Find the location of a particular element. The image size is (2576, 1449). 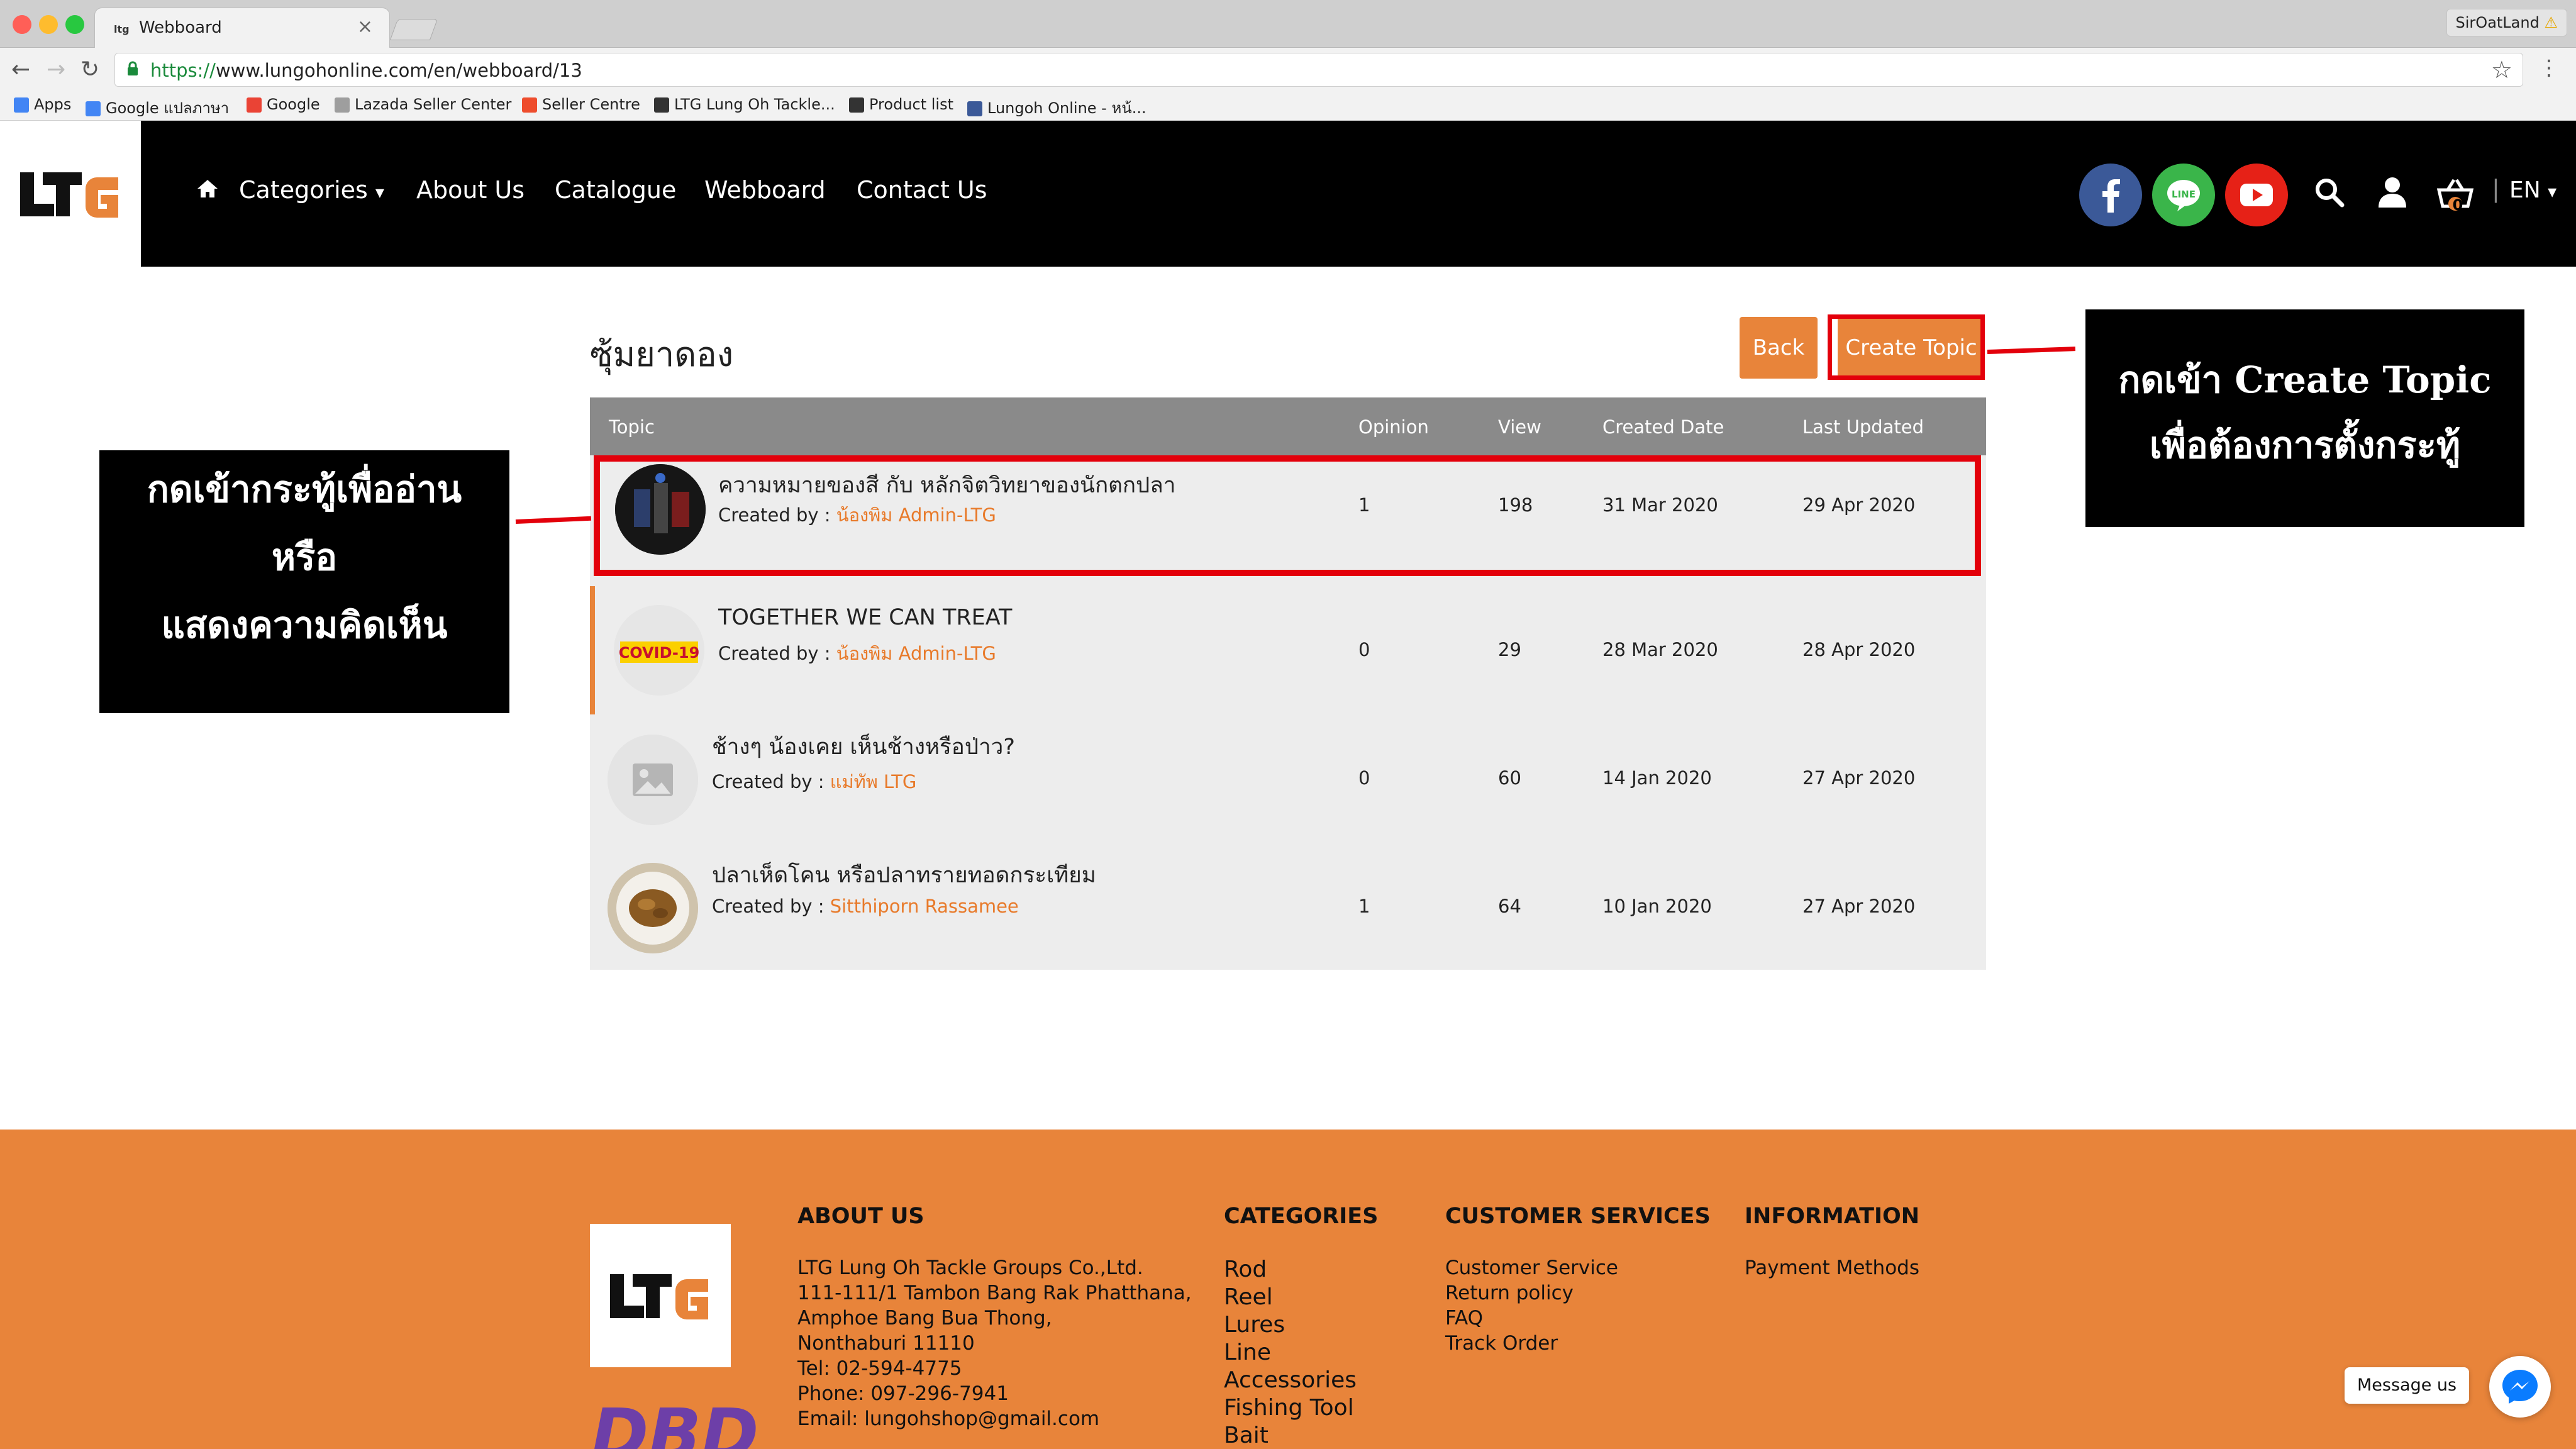

annotation-pointer-left is located at coordinates (553, 520).